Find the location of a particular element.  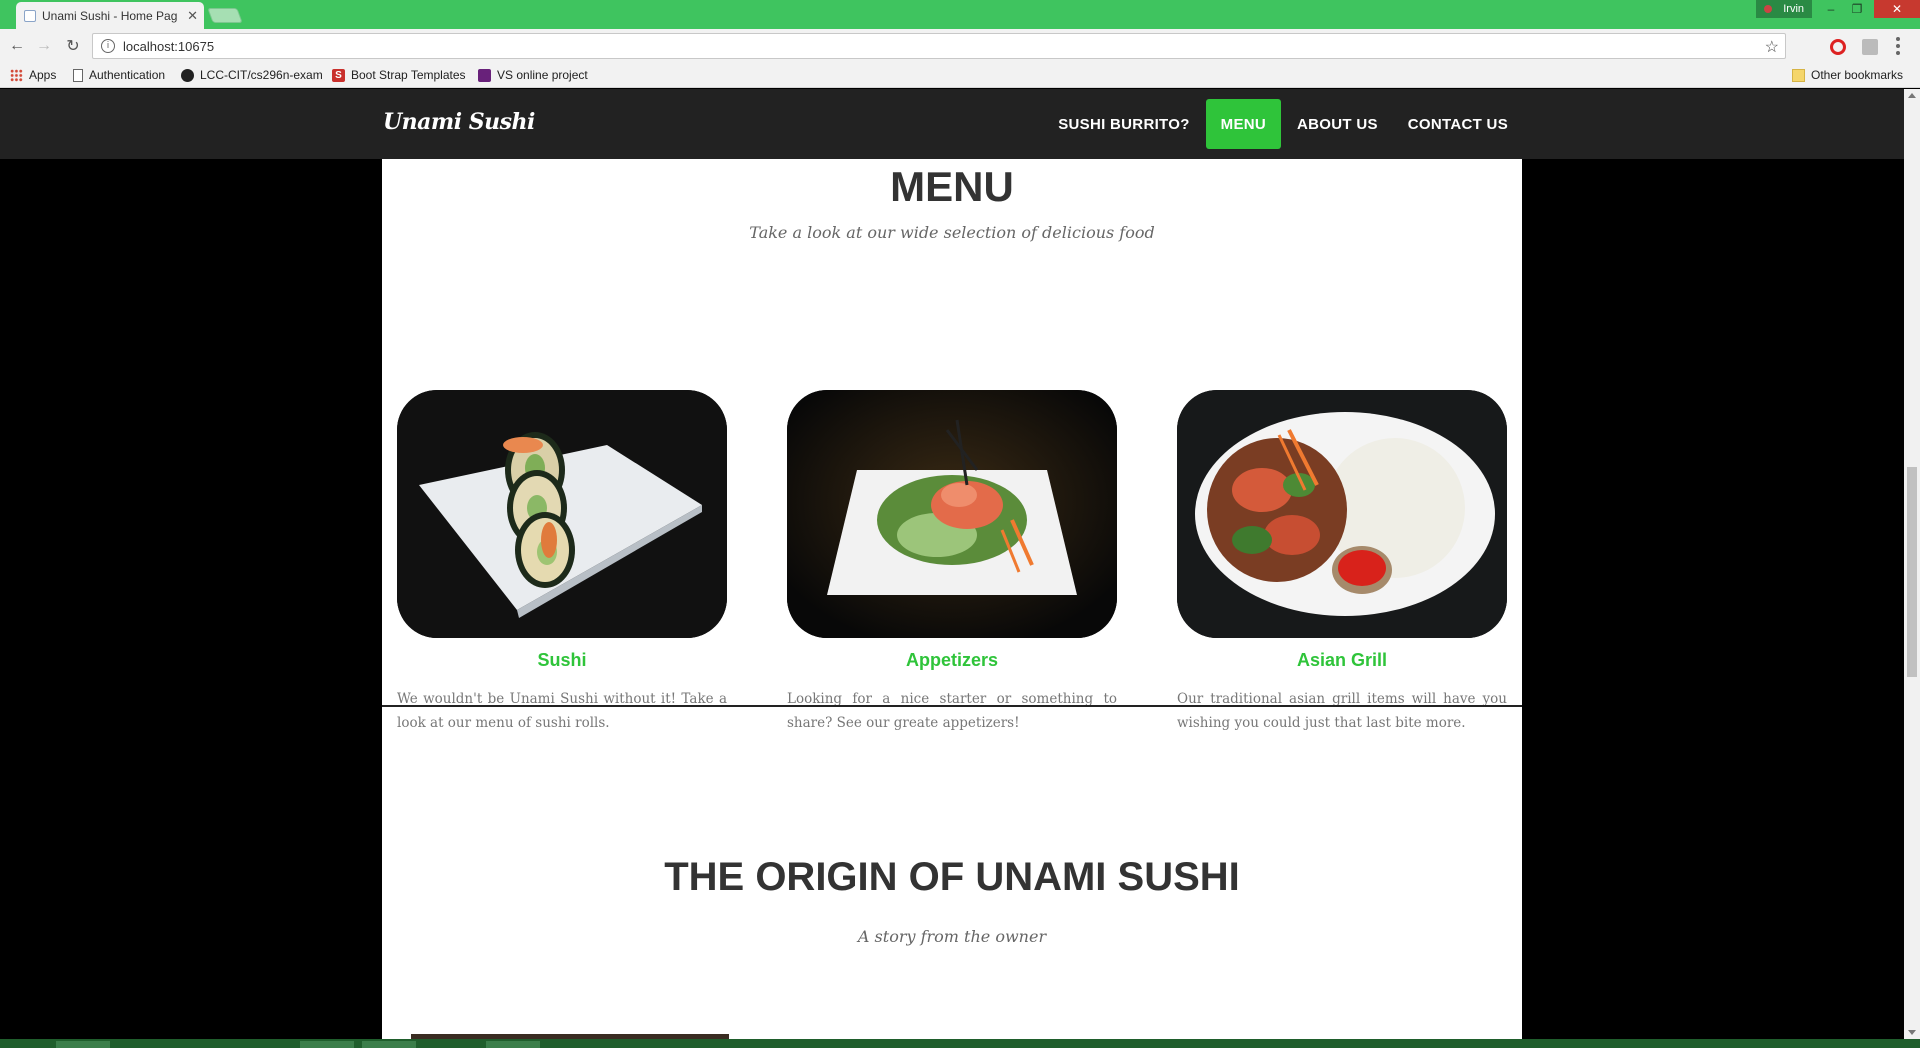

apps-grid-icon is located at coordinates (16, 75).